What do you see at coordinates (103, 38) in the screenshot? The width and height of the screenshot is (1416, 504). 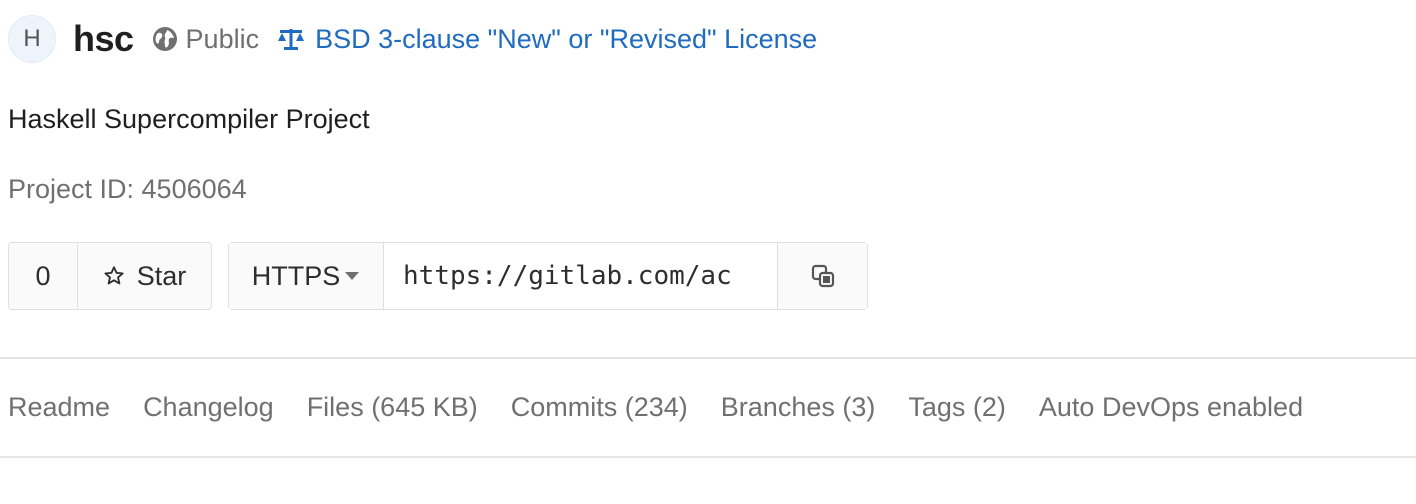 I see `project-title: hsc` at bounding box center [103, 38].